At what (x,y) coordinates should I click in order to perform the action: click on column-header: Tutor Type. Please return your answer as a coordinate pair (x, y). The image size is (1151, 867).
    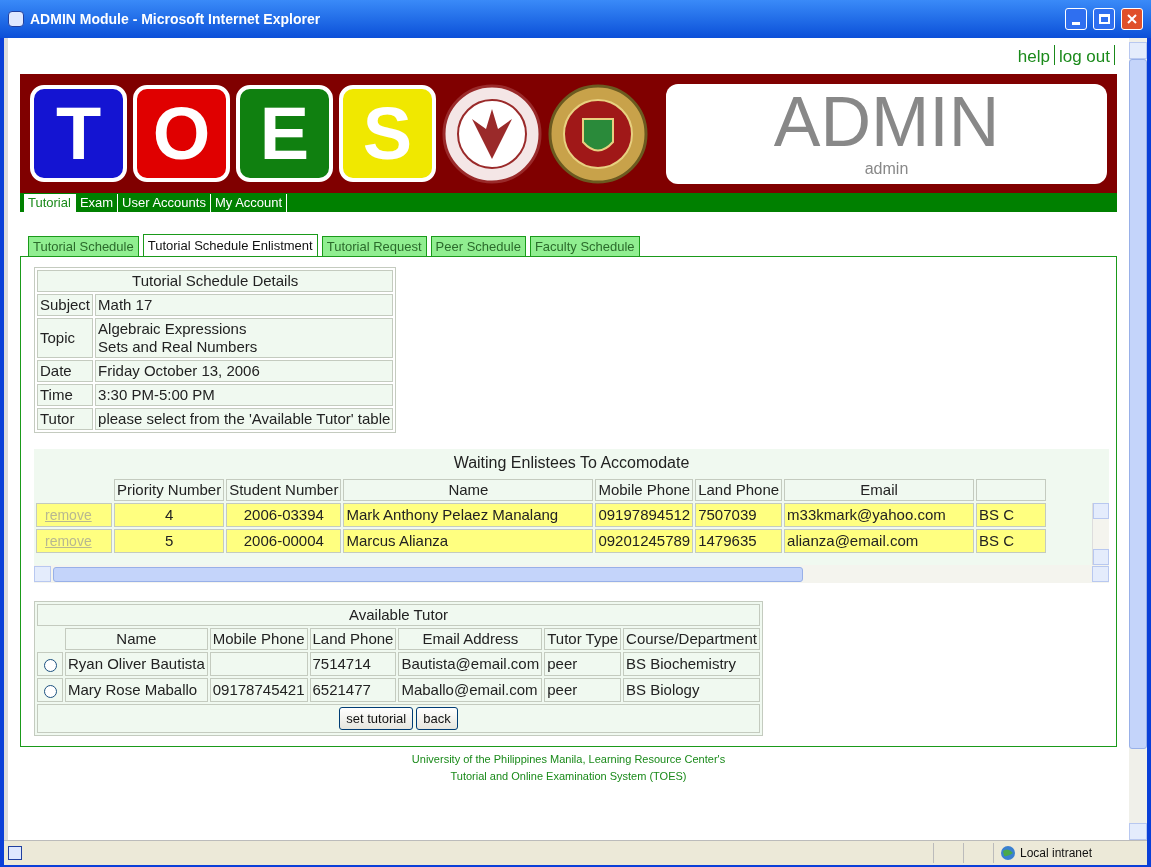
    Looking at the image, I should click on (583, 639).